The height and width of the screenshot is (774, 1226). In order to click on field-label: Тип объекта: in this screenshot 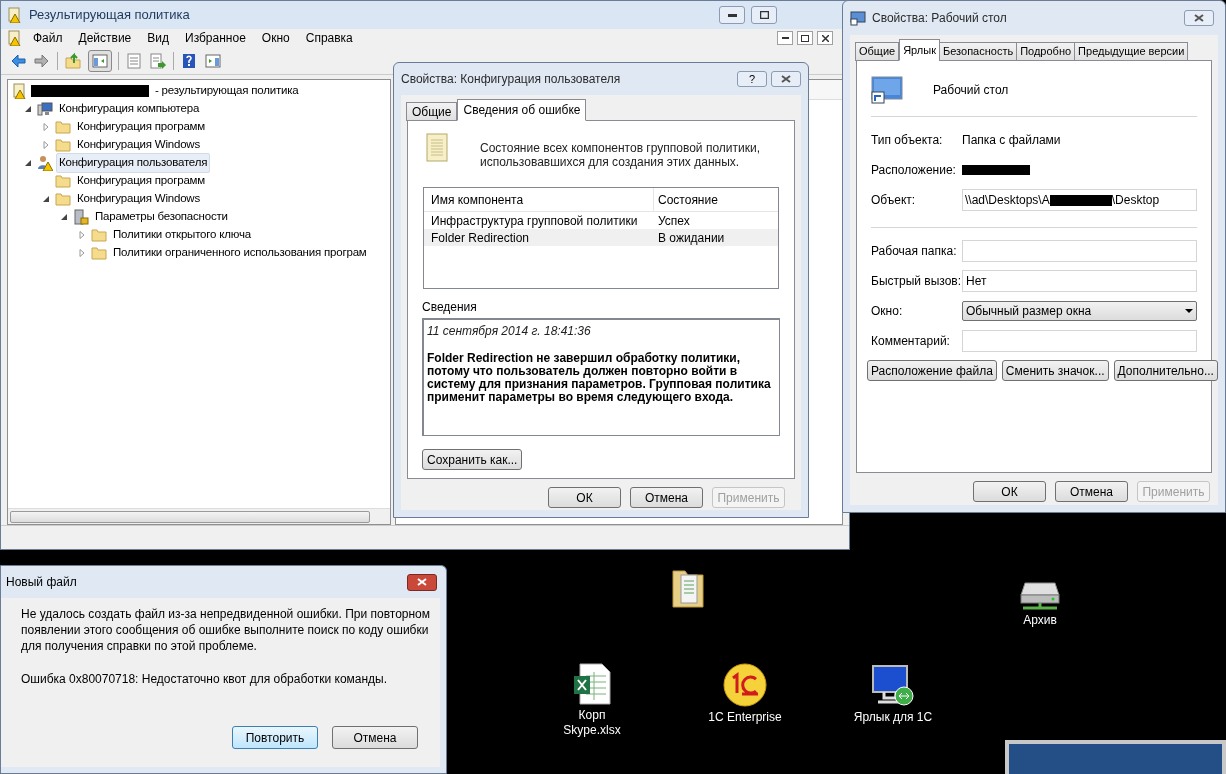, I will do `click(907, 140)`.